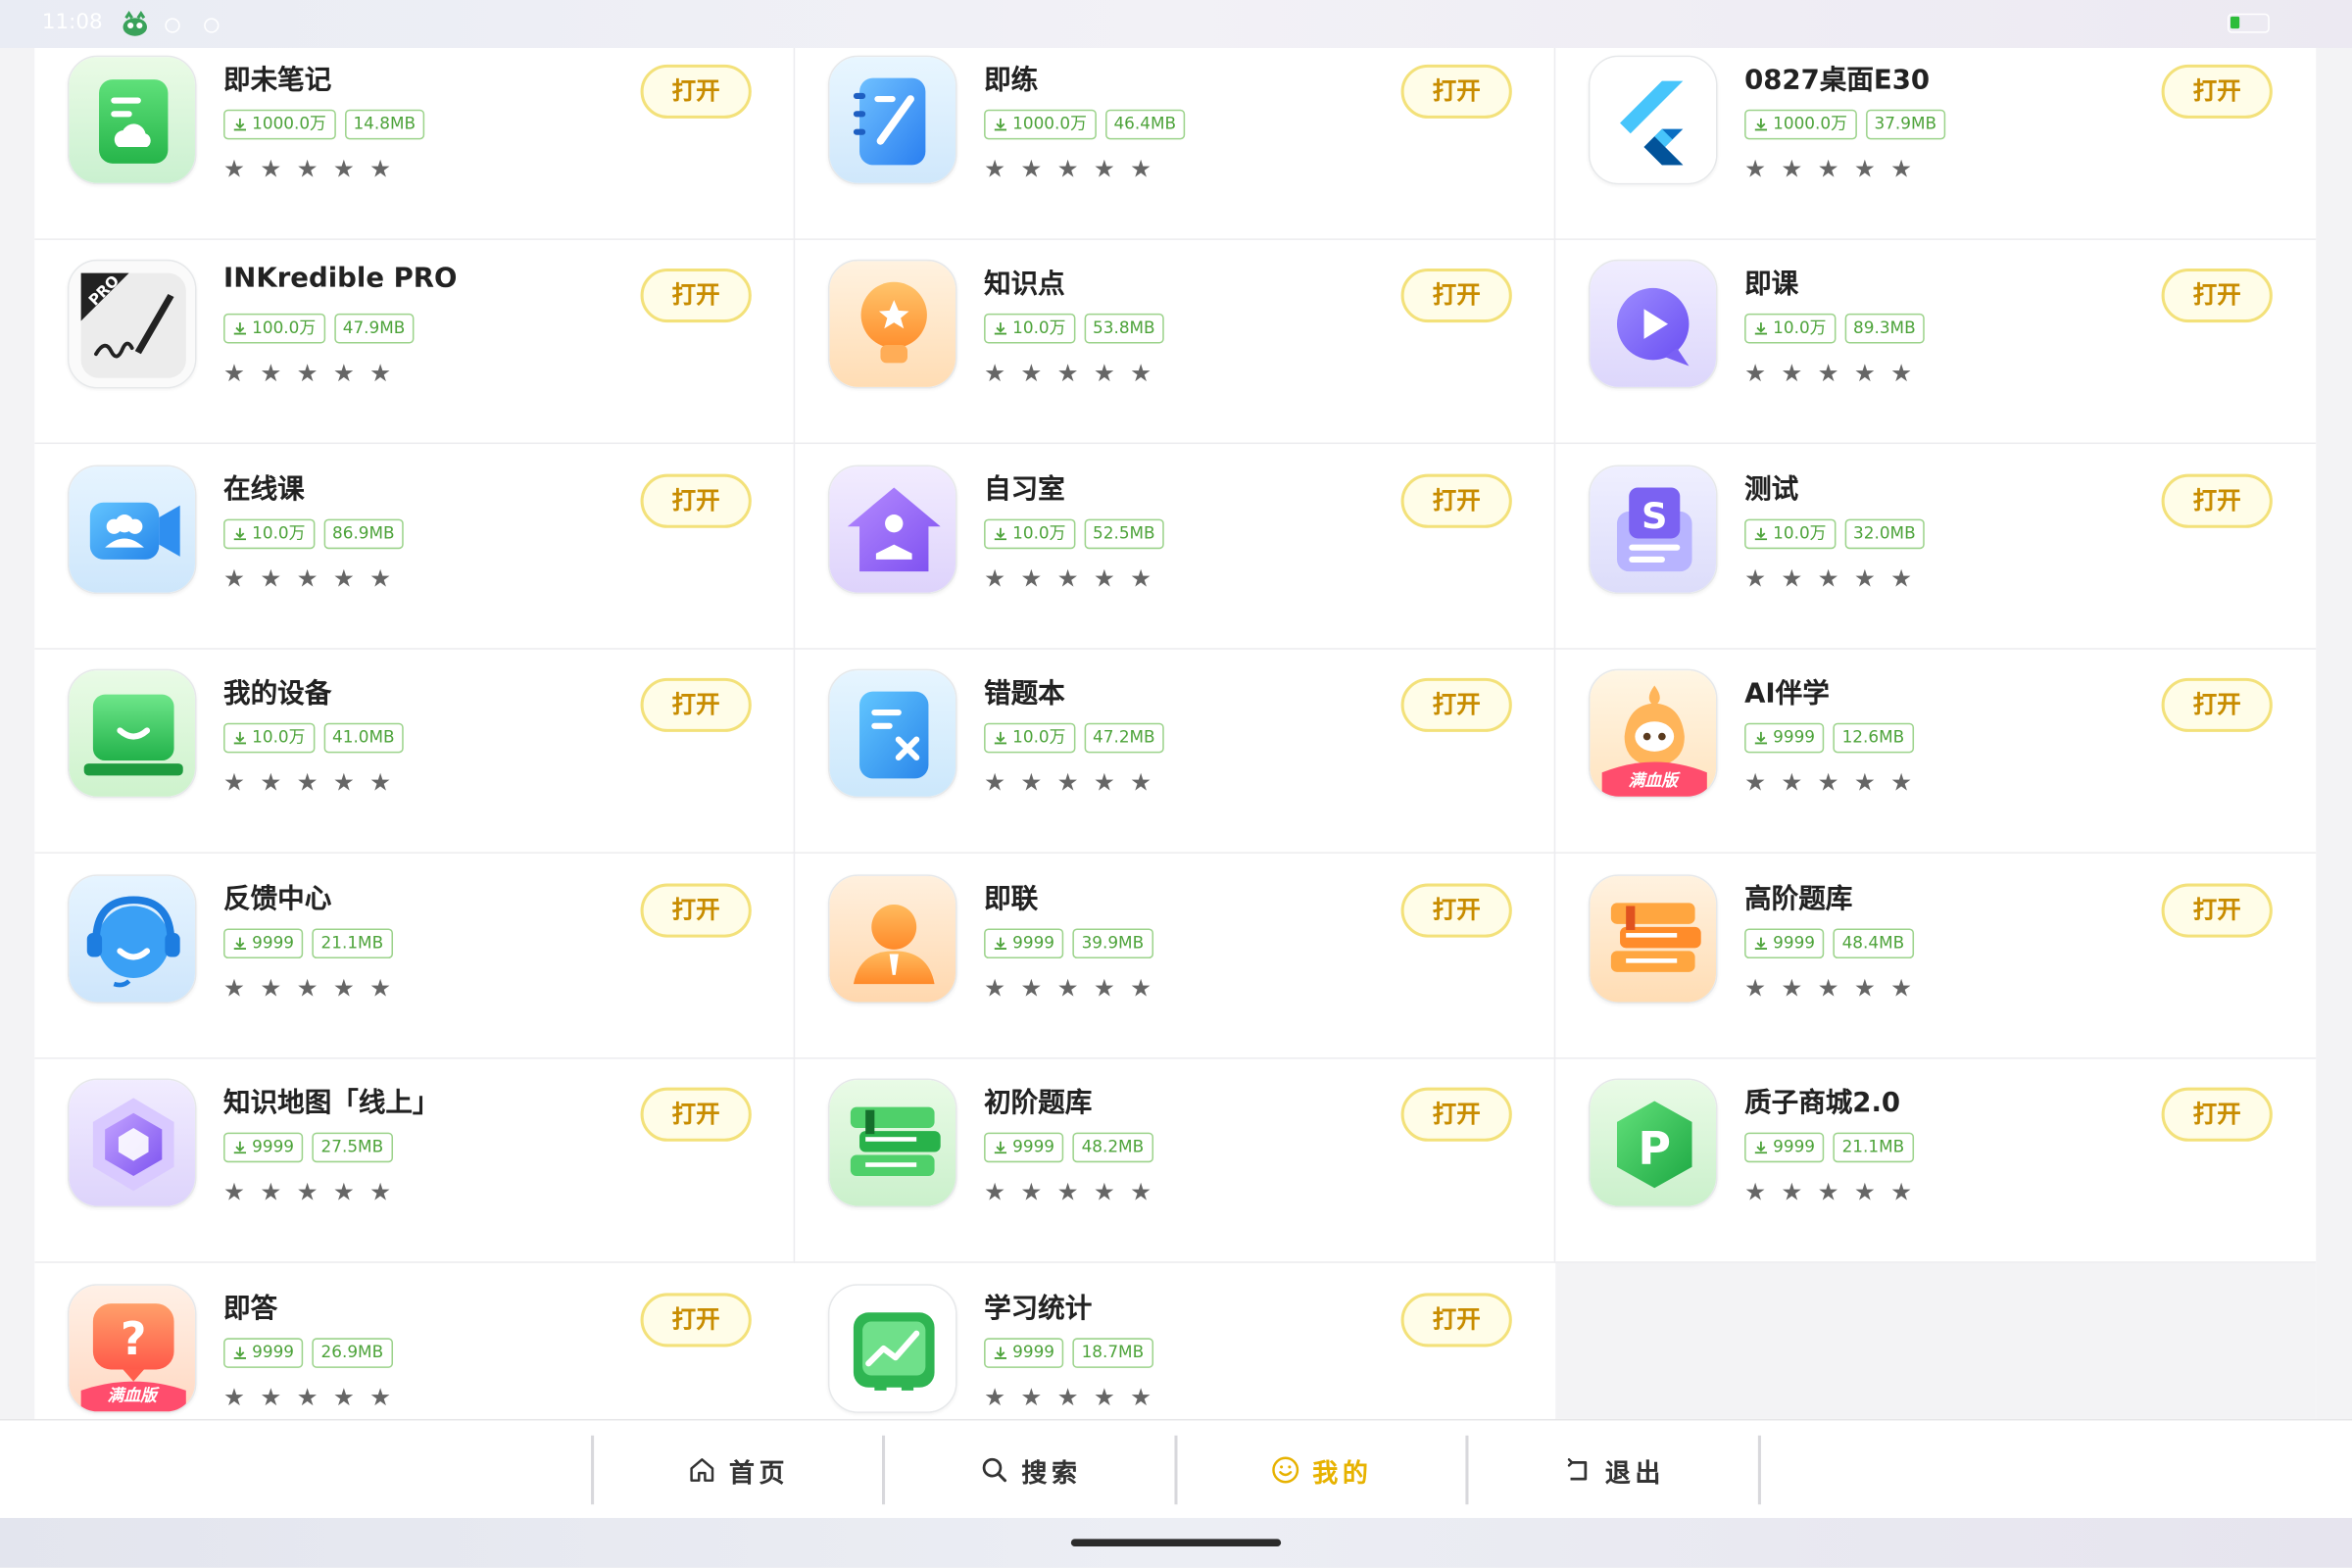 The width and height of the screenshot is (2352, 1568). What do you see at coordinates (308, 943) in the screenshot?
I see `app-meta: 9999 21.1MB` at bounding box center [308, 943].